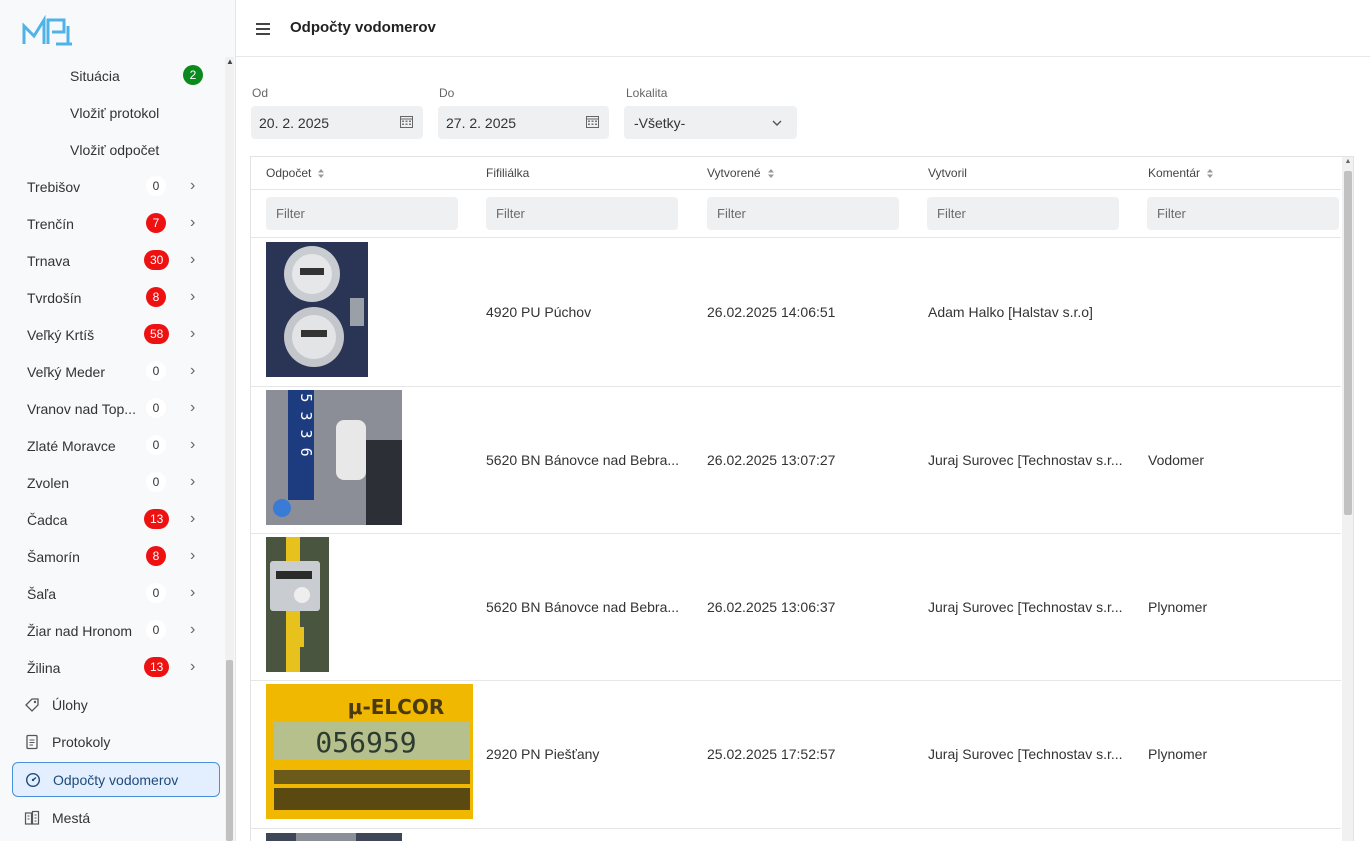  Describe the element at coordinates (113, 593) in the screenshot. I see `sidebar-city-item: Šaľa 0 ›` at that location.